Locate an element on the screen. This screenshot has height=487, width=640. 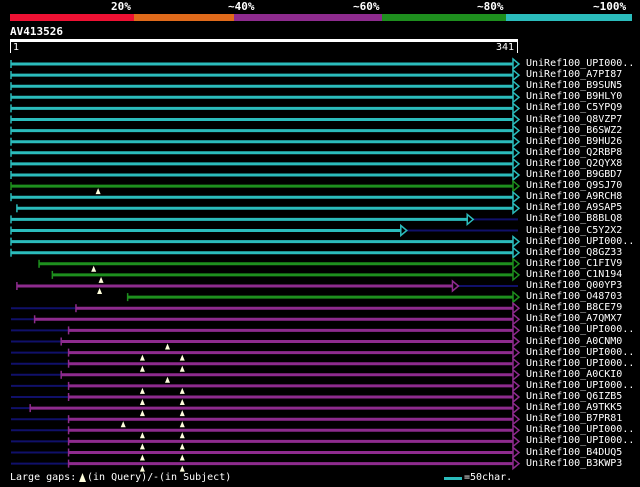
hit-label: UniRef100_O48703 is located at coordinates (574, 296).